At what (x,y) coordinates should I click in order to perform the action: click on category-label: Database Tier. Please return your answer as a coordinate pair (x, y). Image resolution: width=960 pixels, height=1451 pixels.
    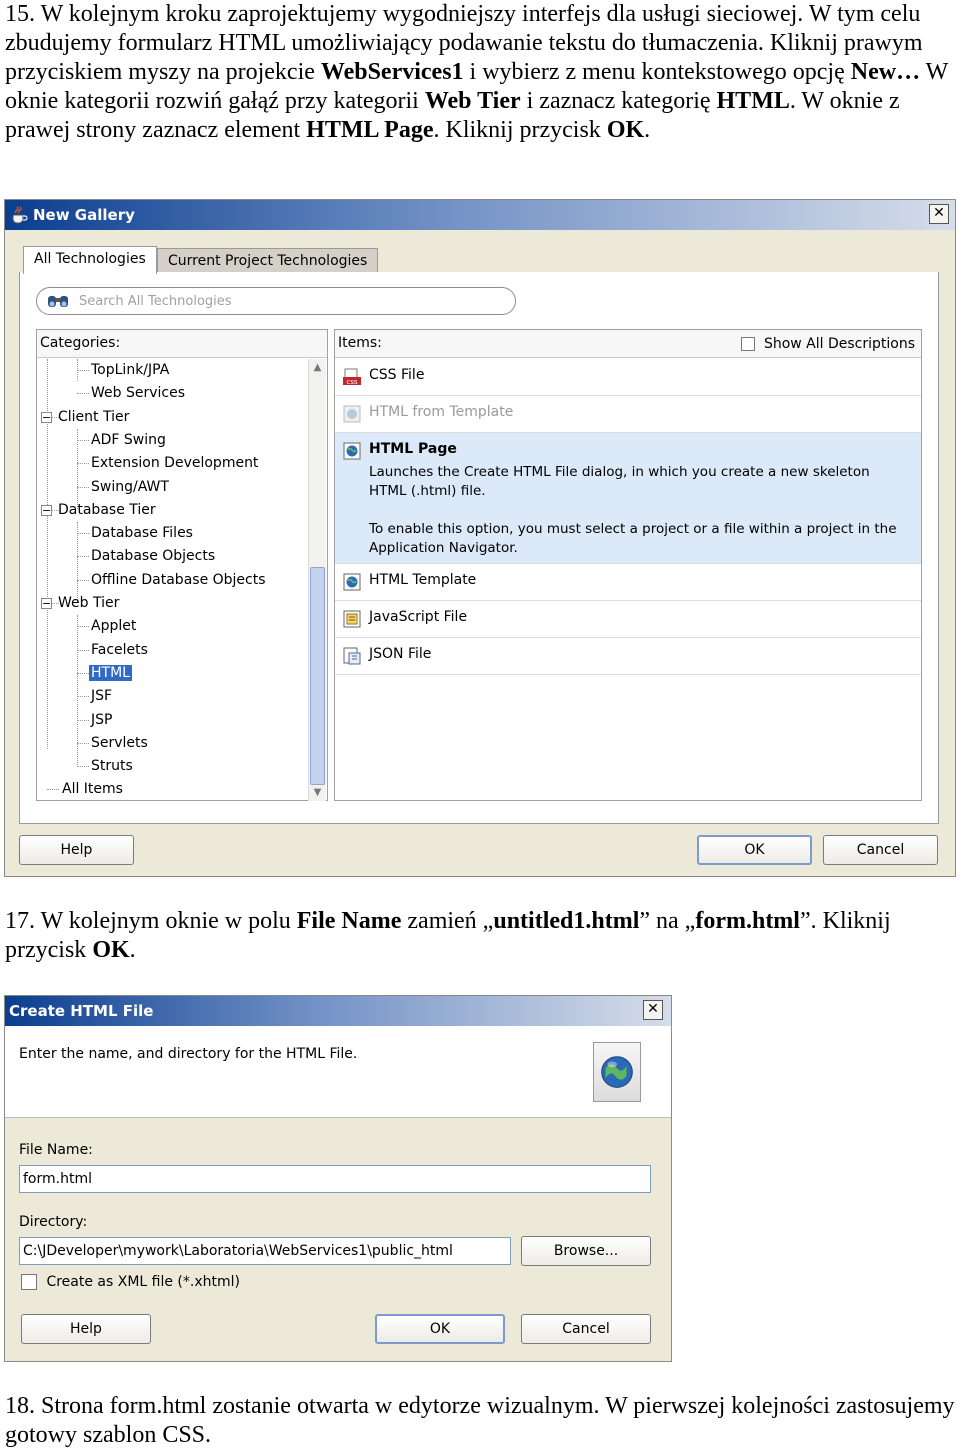
    Looking at the image, I should click on (107, 510).